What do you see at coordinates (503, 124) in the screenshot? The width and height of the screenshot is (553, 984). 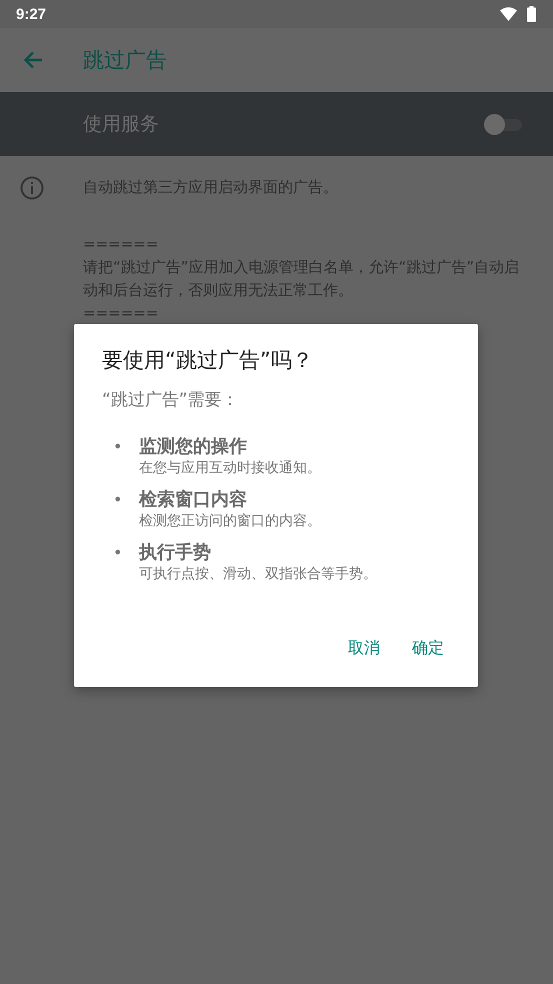 I see `toggle-switch` at bounding box center [503, 124].